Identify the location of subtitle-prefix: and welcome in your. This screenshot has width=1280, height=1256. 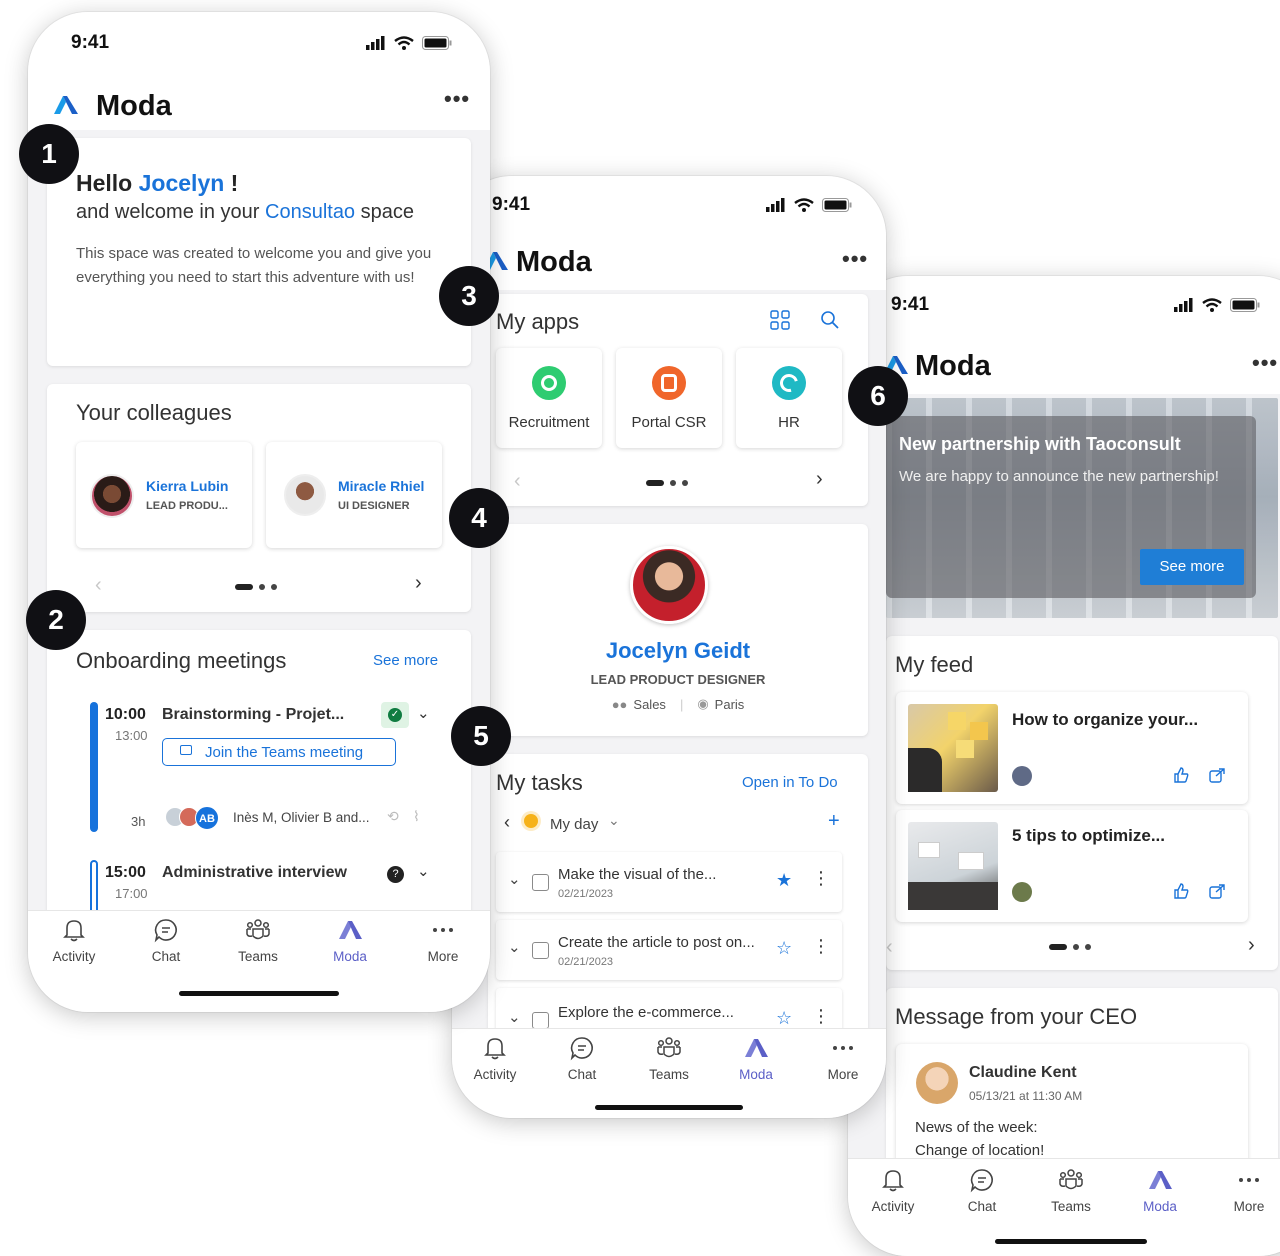
(168, 212).